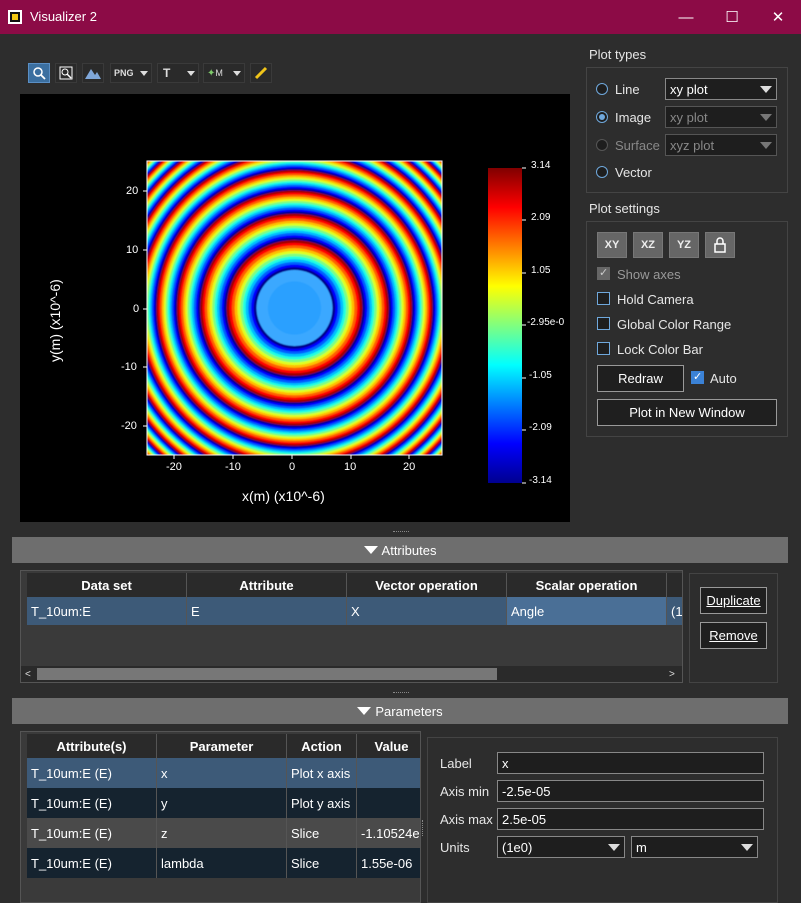  I want to click on view-xz-button: XZ, so click(648, 245).